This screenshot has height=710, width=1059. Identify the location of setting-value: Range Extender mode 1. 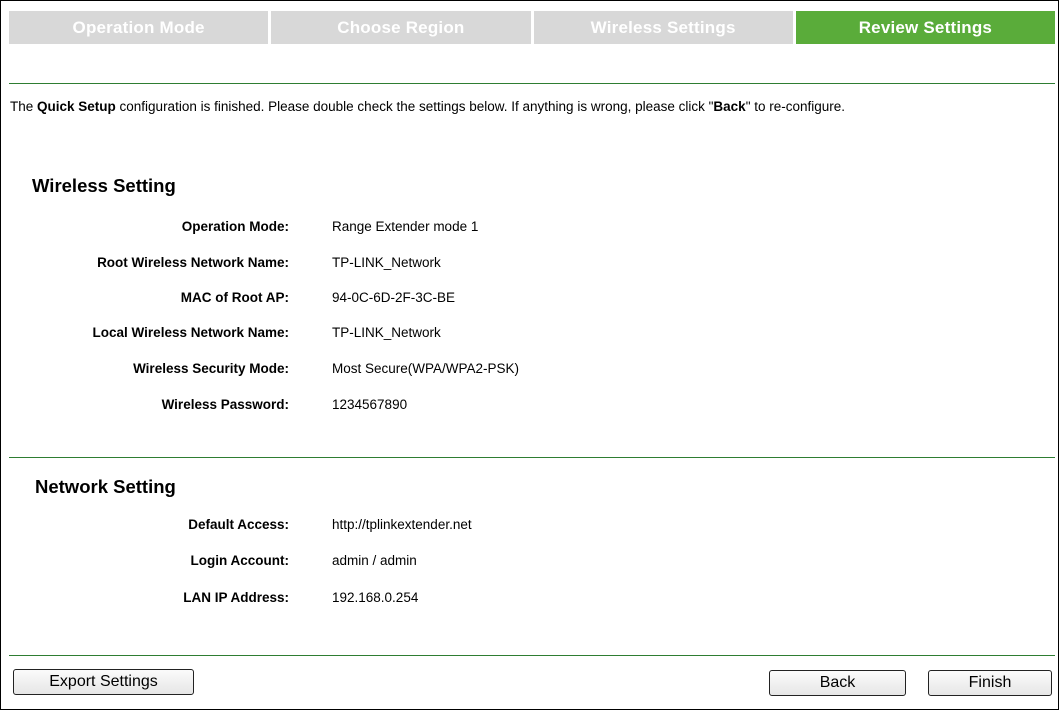
(405, 226).